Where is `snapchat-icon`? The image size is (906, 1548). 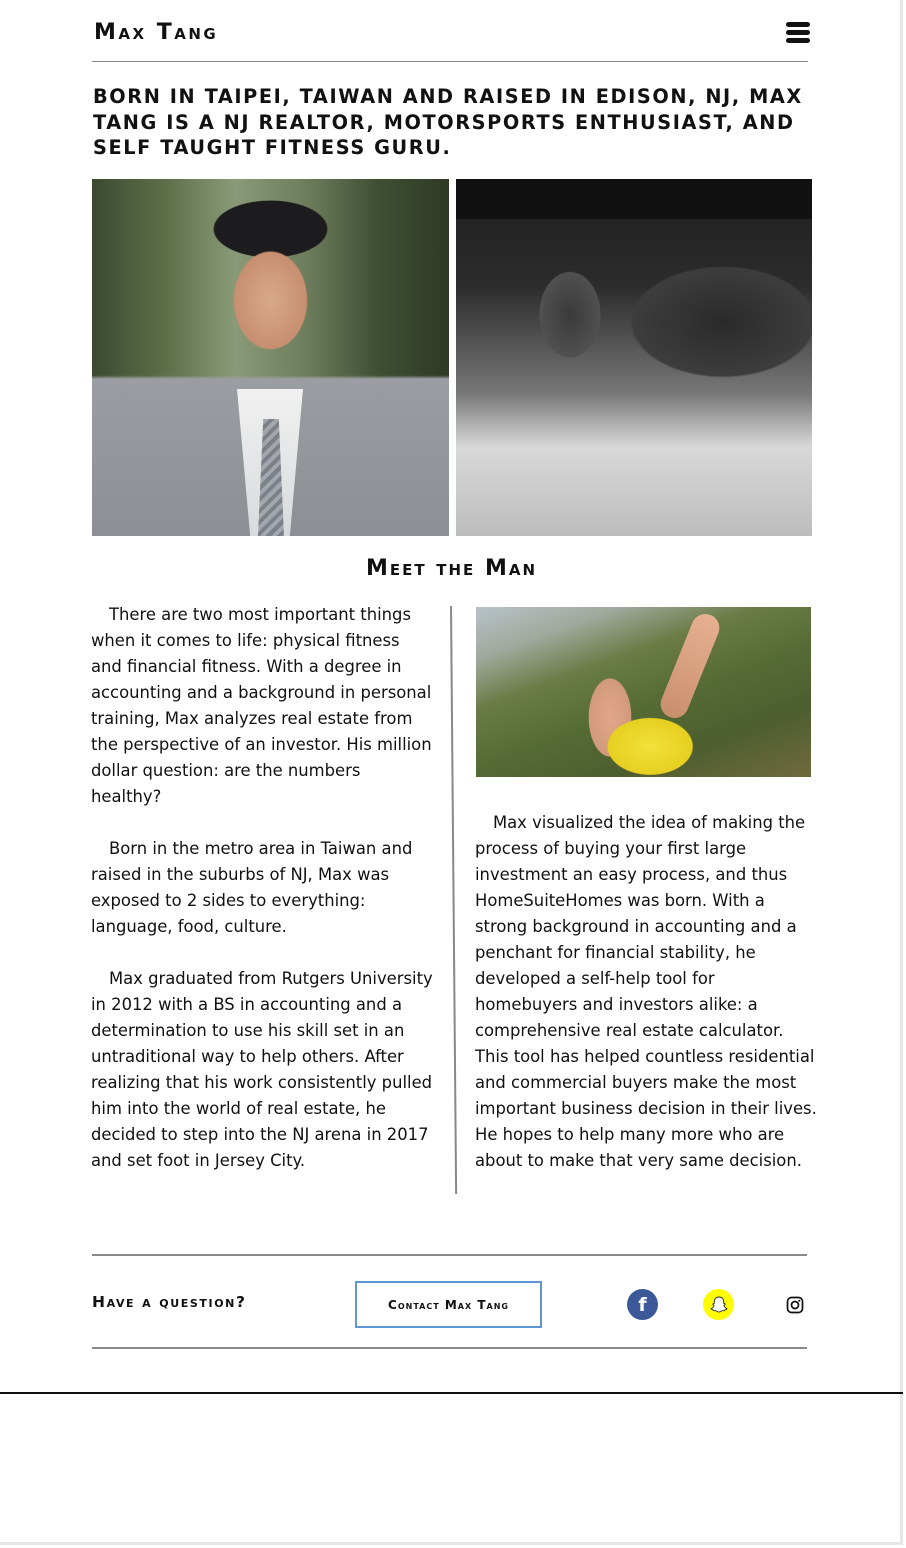
snapchat-icon is located at coordinates (718, 1304).